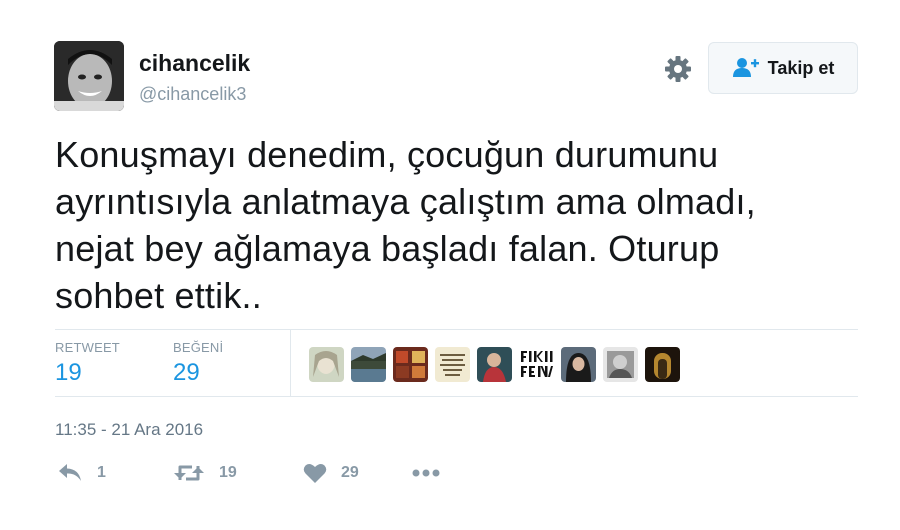 The height and width of the screenshot is (530, 900). What do you see at coordinates (350, 472) in the screenshot?
I see `like-count: 29` at bounding box center [350, 472].